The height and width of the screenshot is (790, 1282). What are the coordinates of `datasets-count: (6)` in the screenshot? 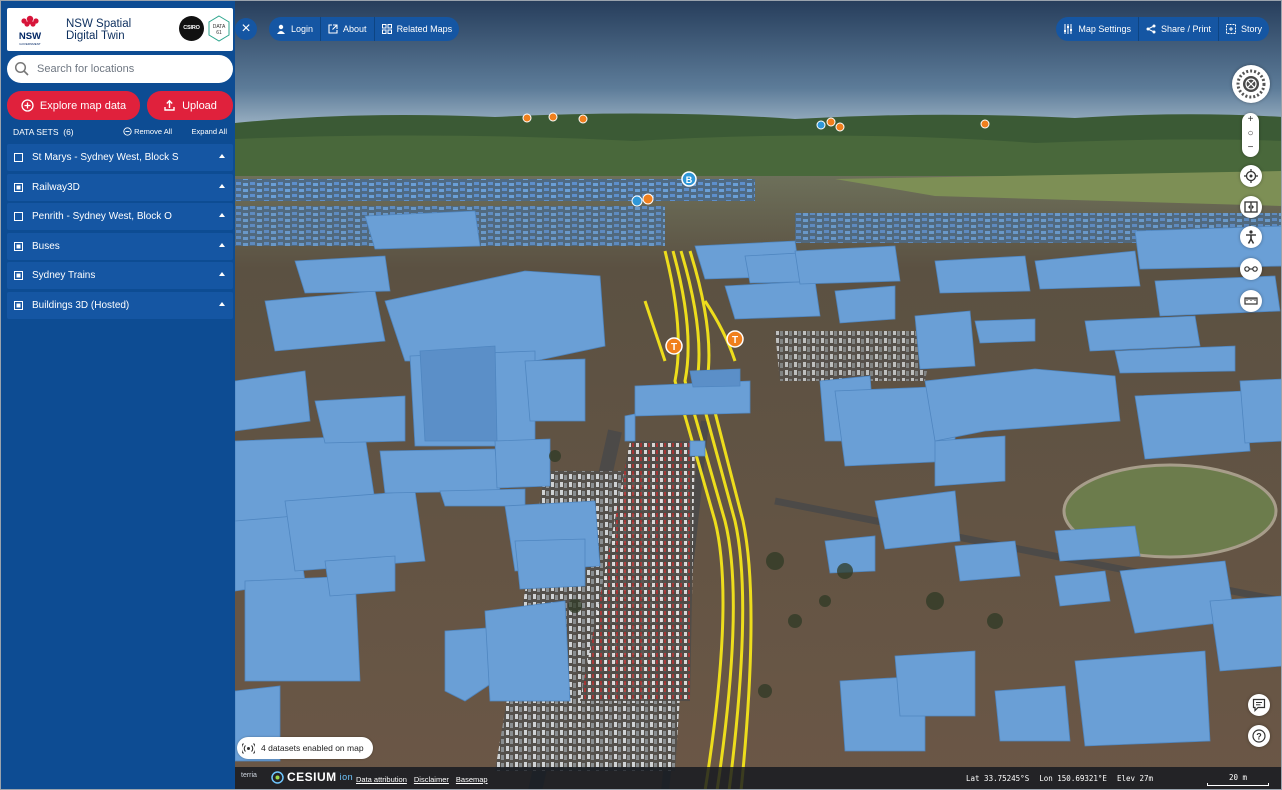 It's located at (68, 132).